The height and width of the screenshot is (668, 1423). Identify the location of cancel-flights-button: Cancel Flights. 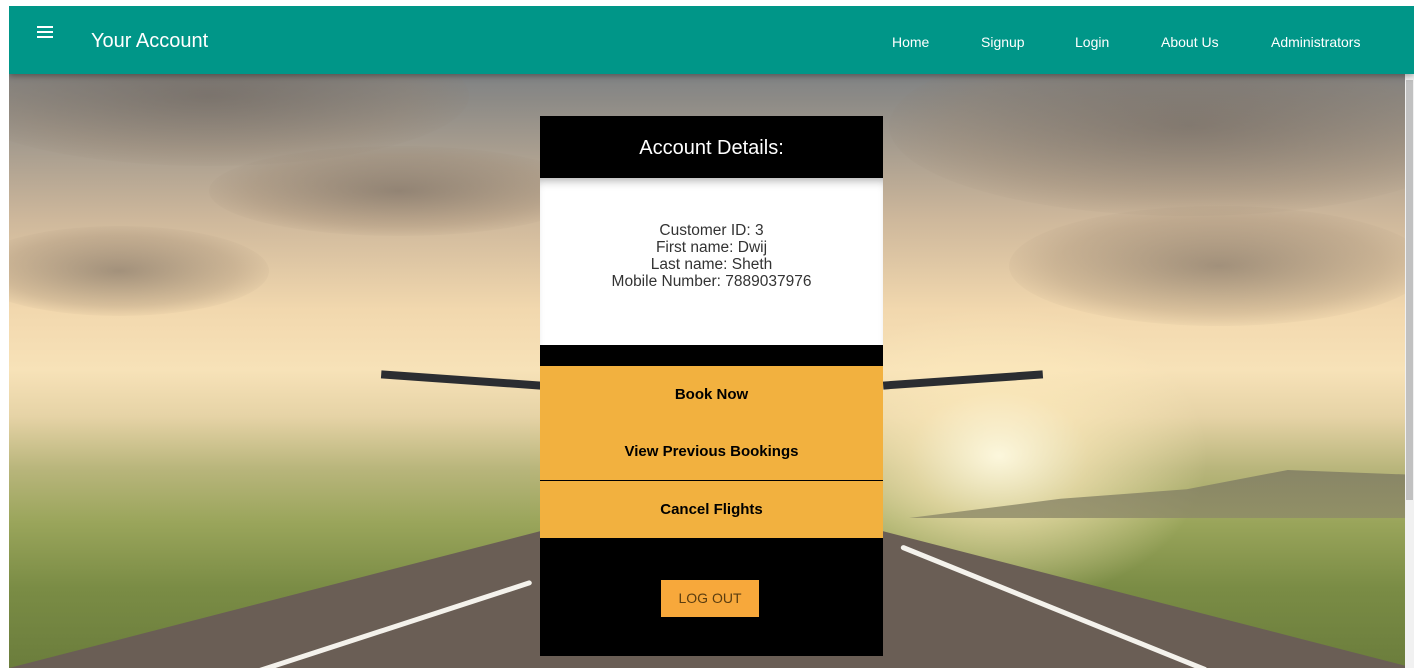
(711, 509).